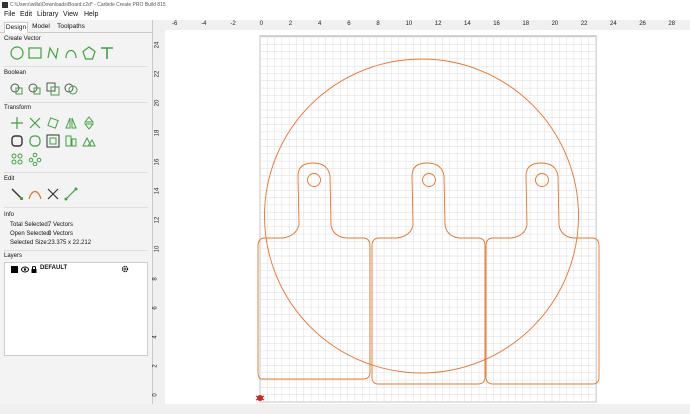  I want to click on total-selected-value: 7 Vectors, so click(61, 225).